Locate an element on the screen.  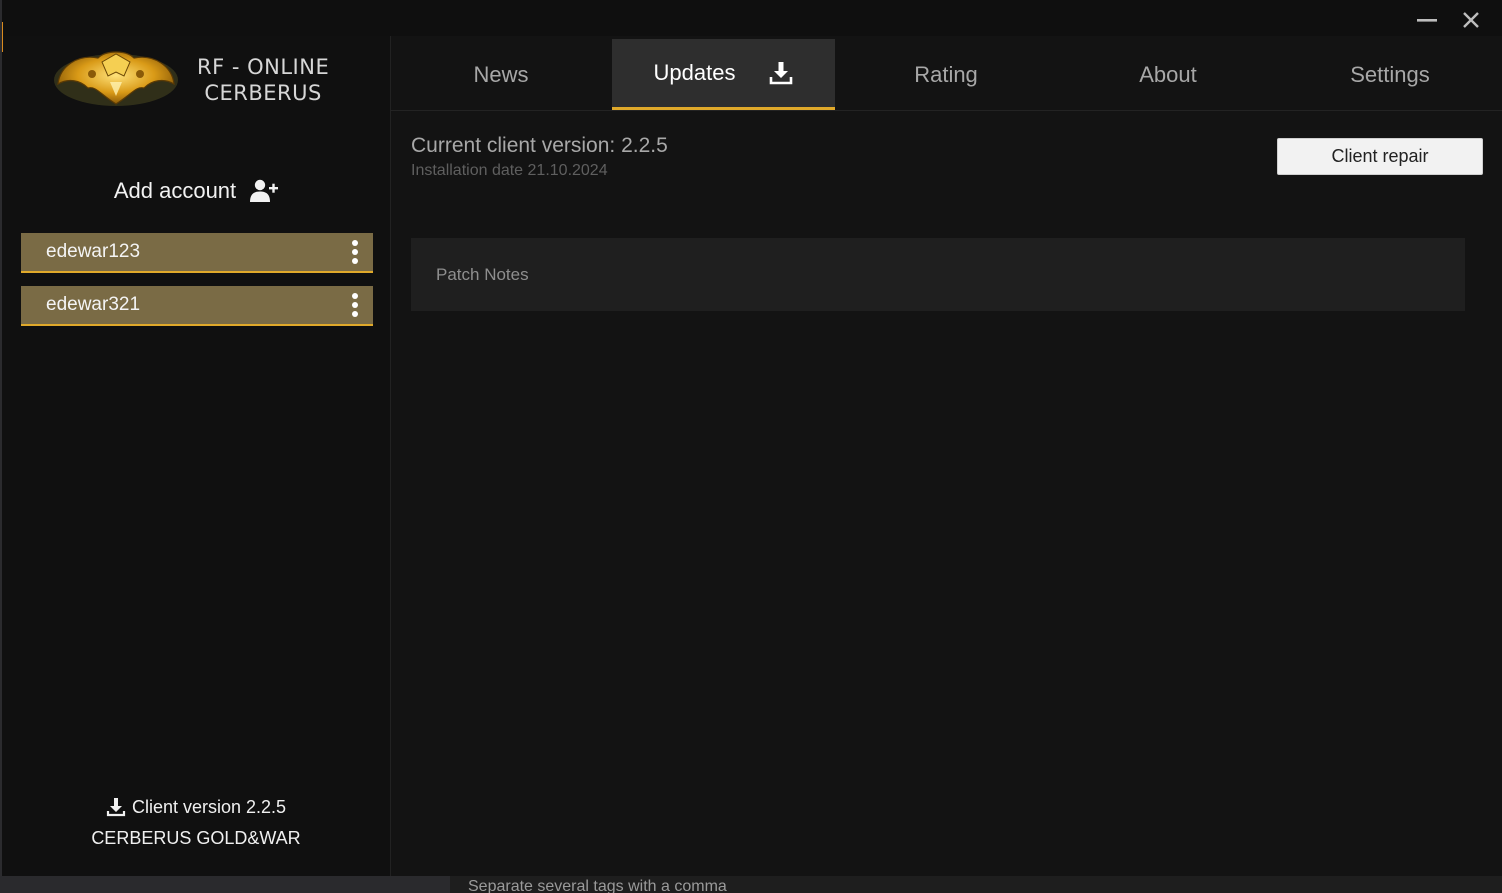
logo-line-1: RF - ONLINE is located at coordinates (263, 67).